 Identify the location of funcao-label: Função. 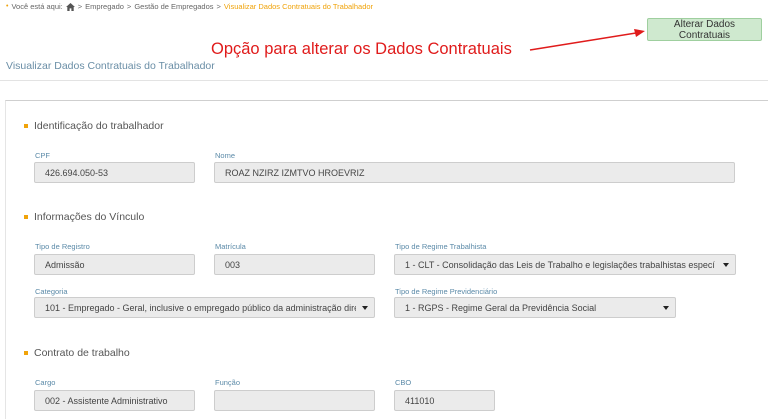
(228, 382).